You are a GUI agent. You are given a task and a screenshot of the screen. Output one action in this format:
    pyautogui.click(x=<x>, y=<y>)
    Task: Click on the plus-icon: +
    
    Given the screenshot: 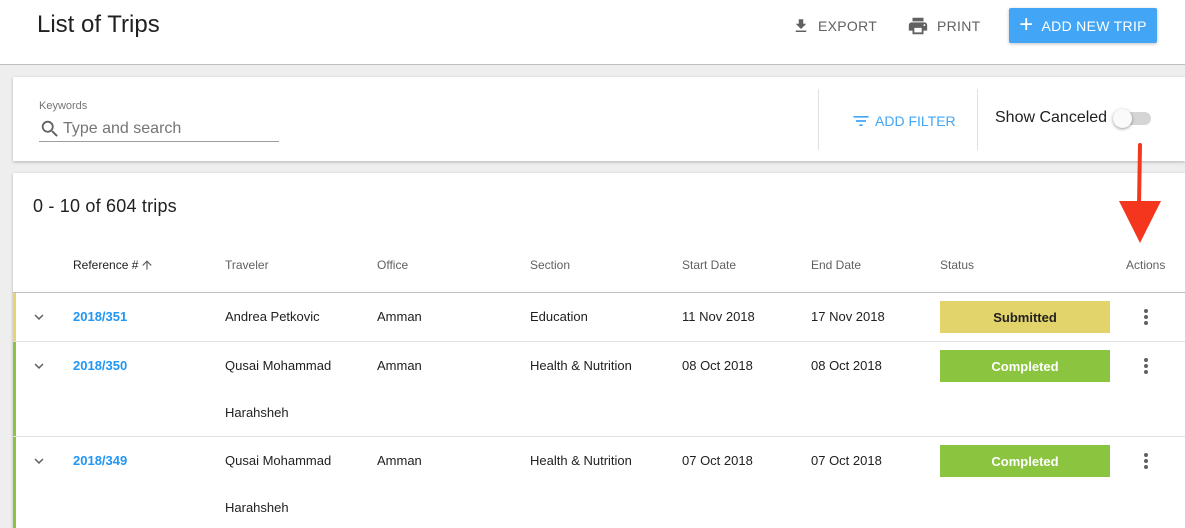 What is the action you would take?
    pyautogui.click(x=1026, y=24)
    